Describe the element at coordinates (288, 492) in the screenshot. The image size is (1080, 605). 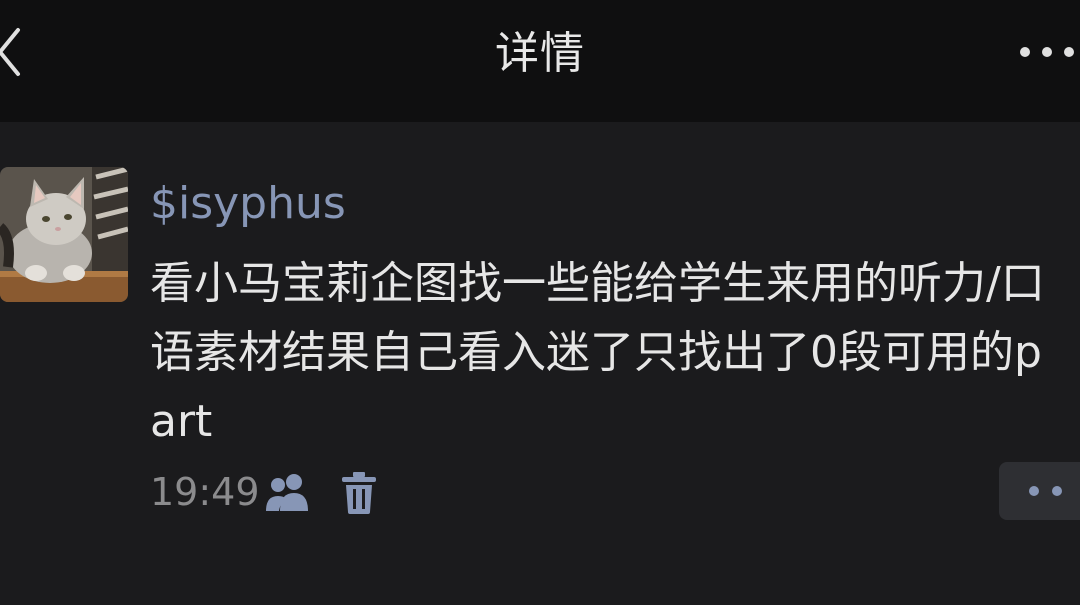
I see `friends-icon` at that location.